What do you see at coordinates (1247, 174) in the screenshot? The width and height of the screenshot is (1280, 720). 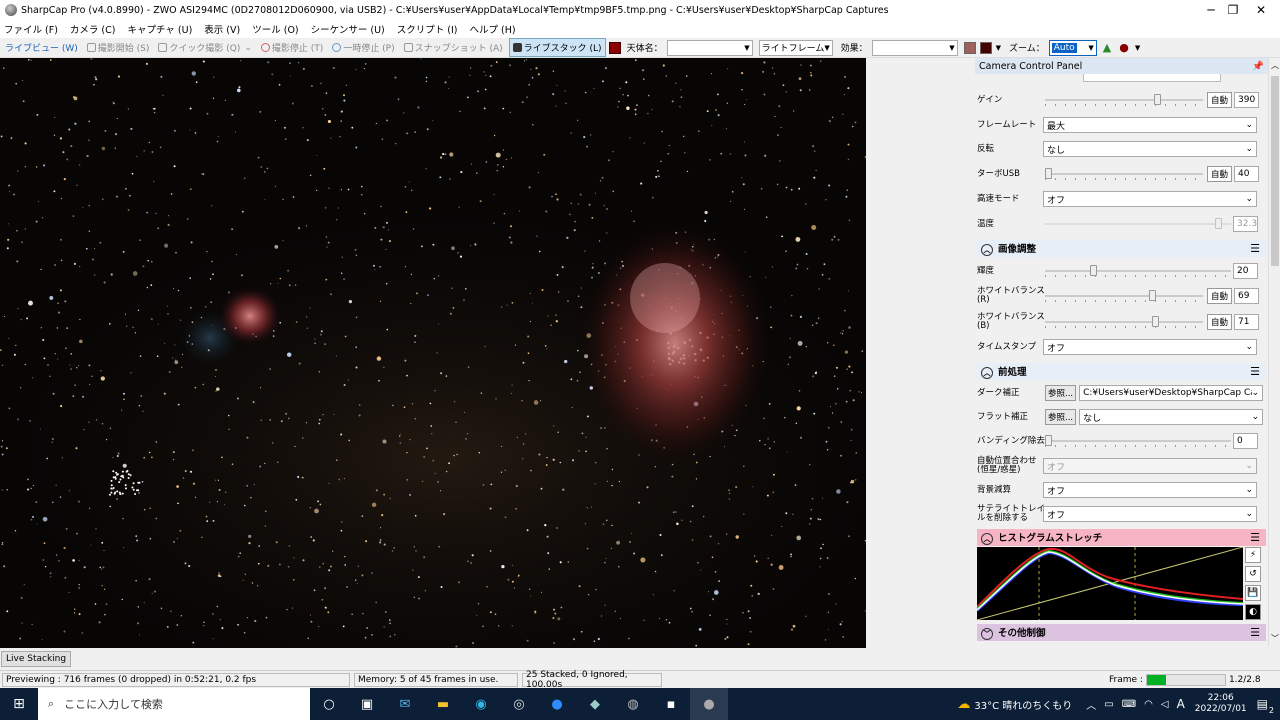 I see `turbo-usb-value: 40` at bounding box center [1247, 174].